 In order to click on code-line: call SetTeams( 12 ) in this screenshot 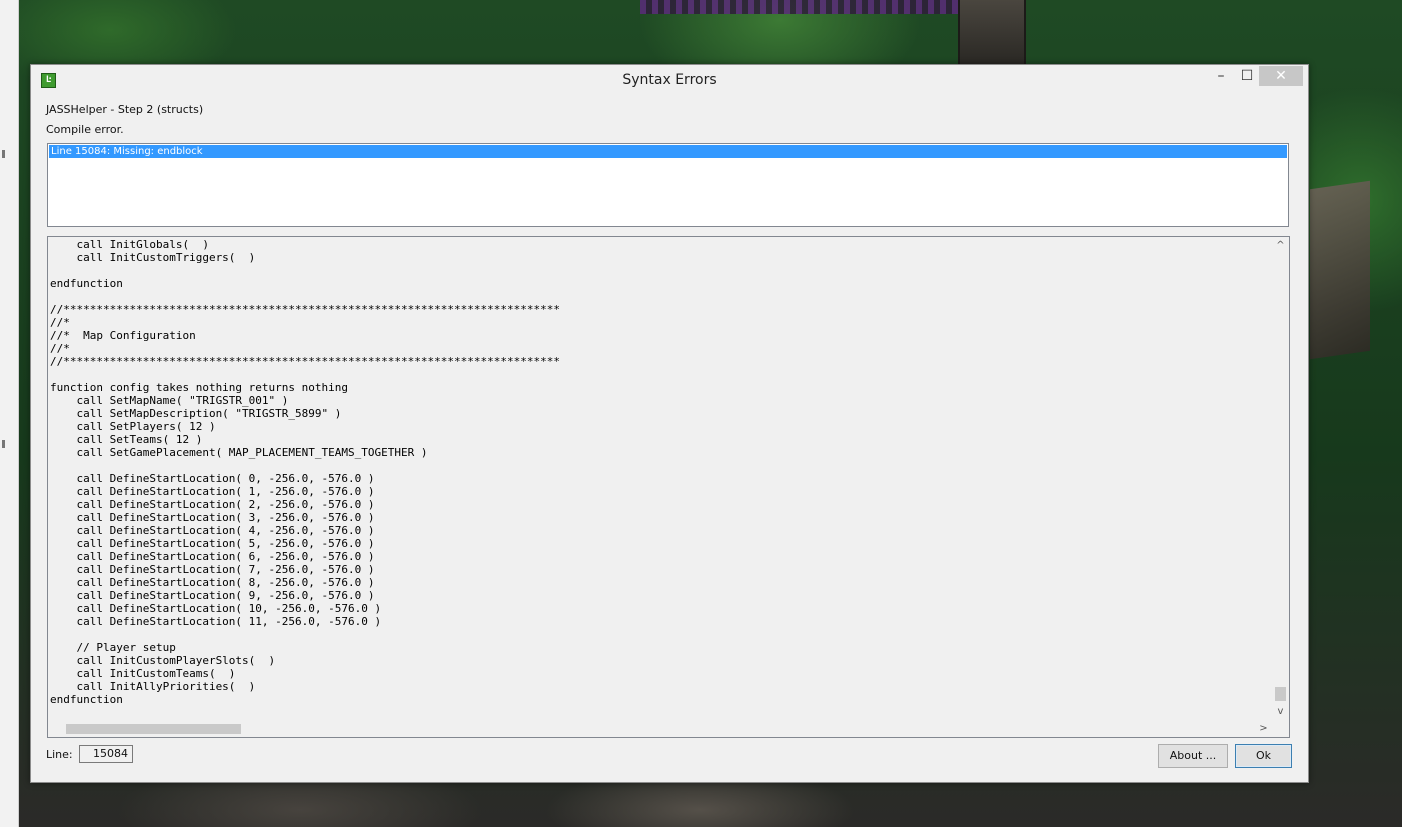, I will do `click(126, 439)`.